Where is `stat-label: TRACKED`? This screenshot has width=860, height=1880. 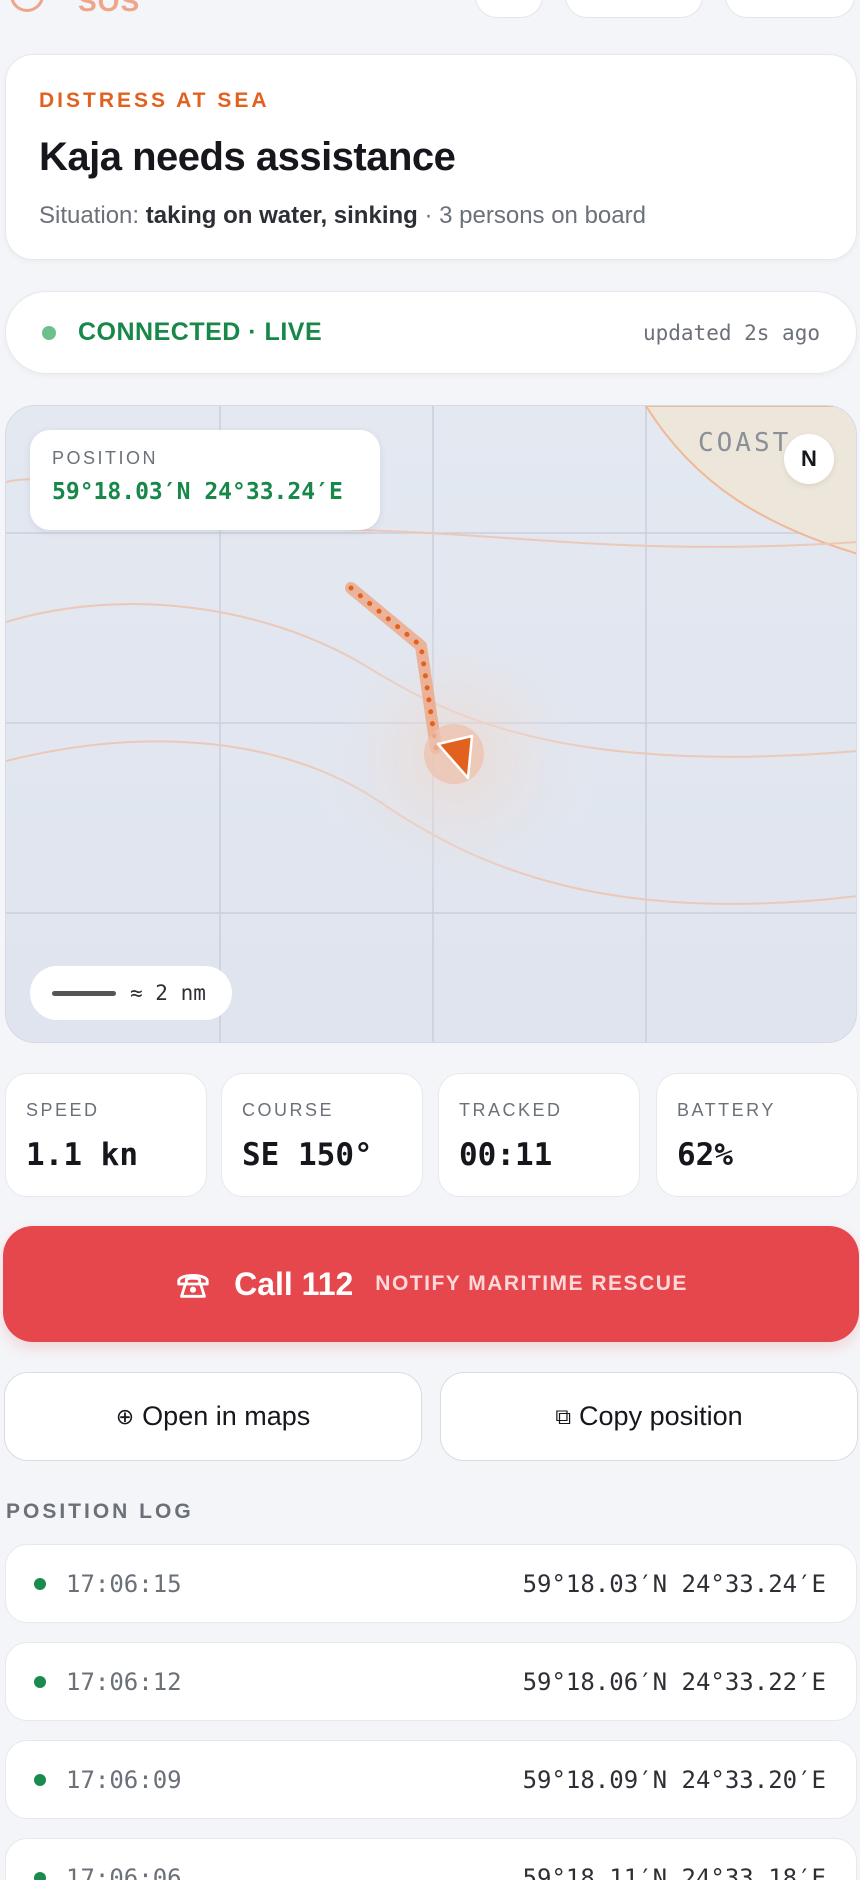 stat-label: TRACKED is located at coordinates (511, 1110).